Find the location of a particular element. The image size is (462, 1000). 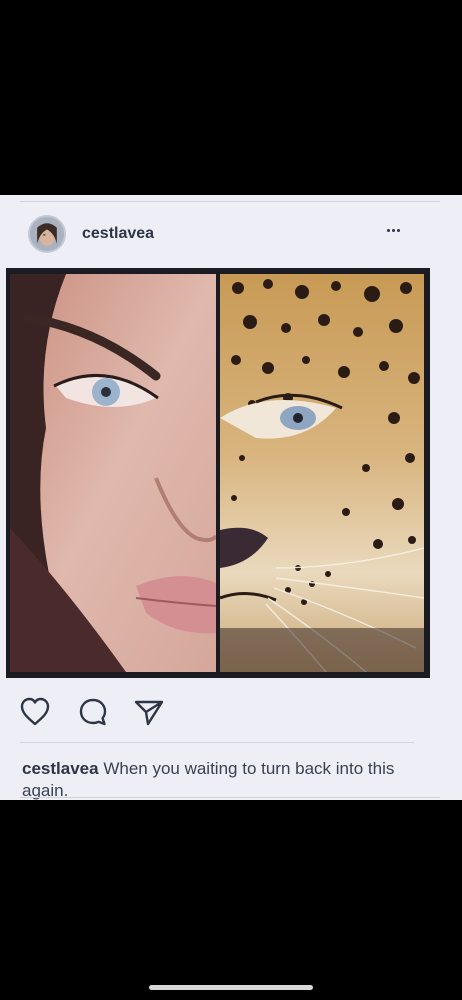

heart-icon is located at coordinates (35, 711).